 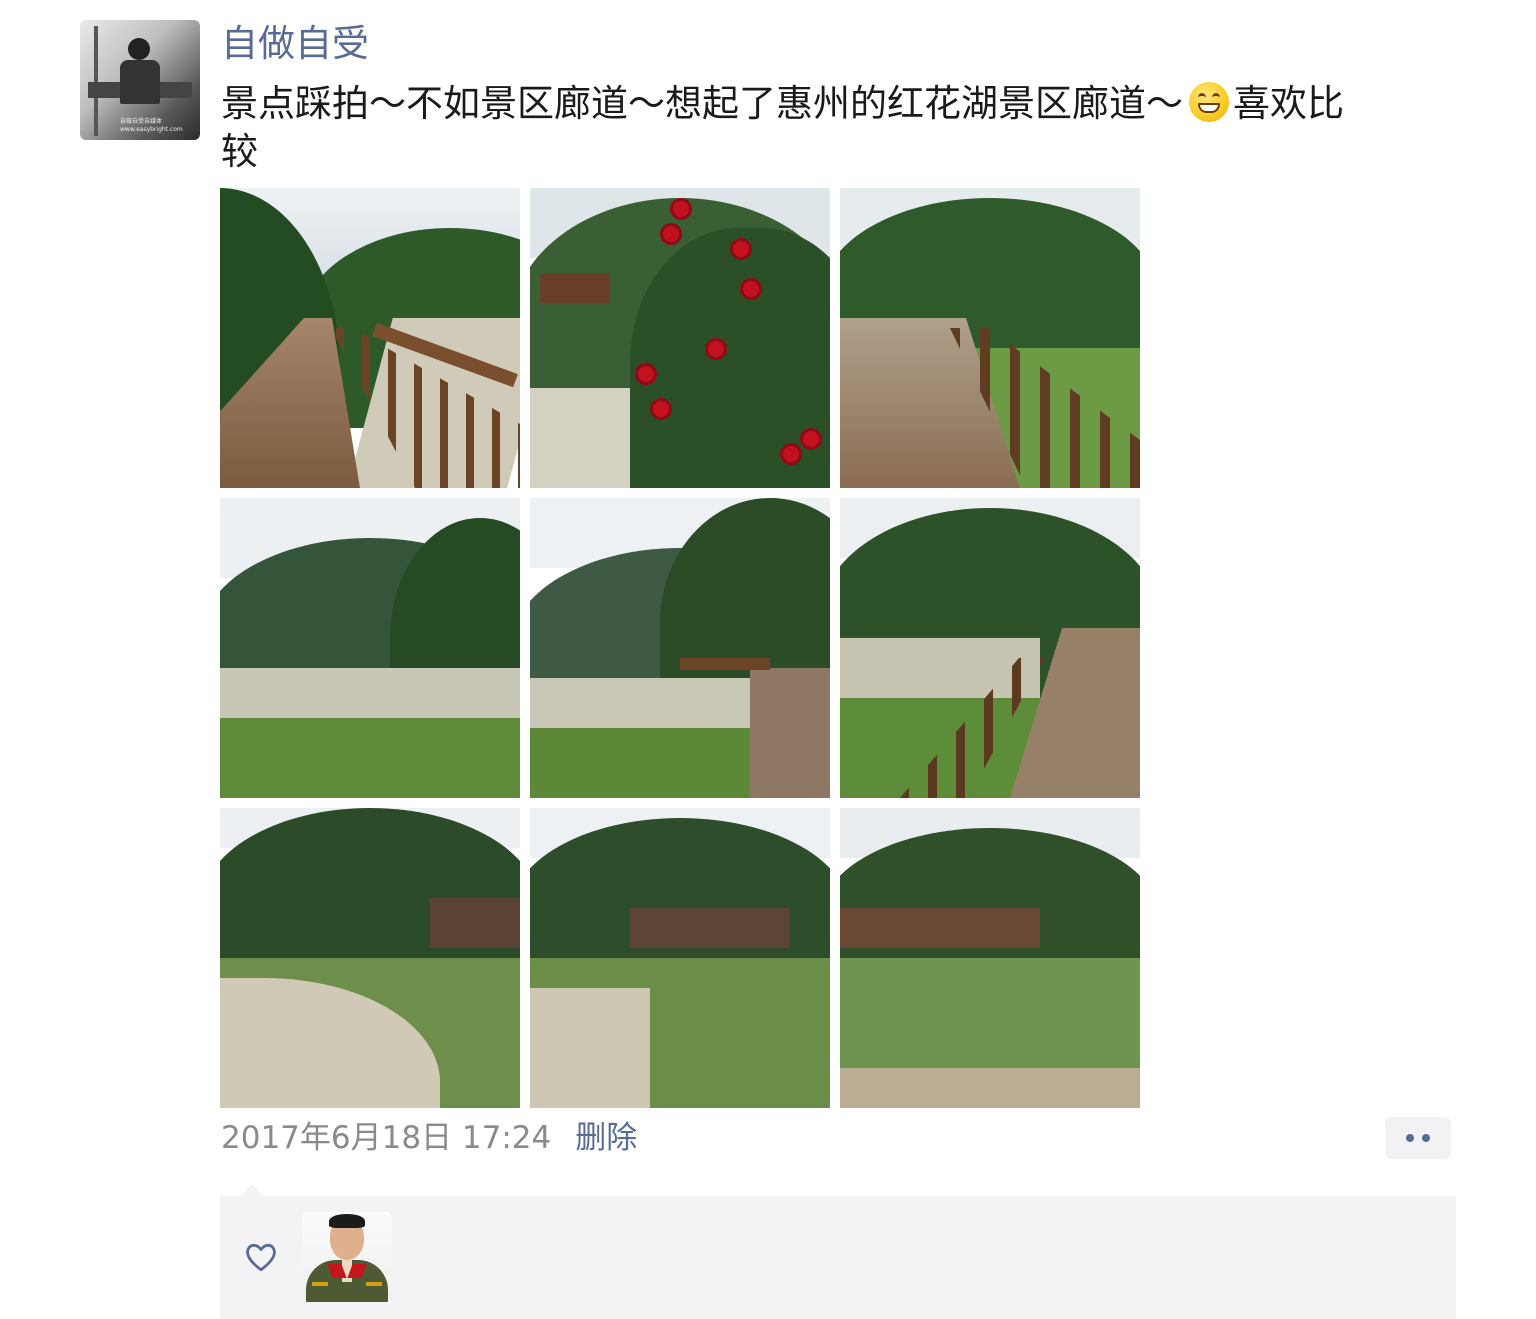 I want to click on avatar-caption-line-1: 自做自受自媒体, so click(x=141, y=121).